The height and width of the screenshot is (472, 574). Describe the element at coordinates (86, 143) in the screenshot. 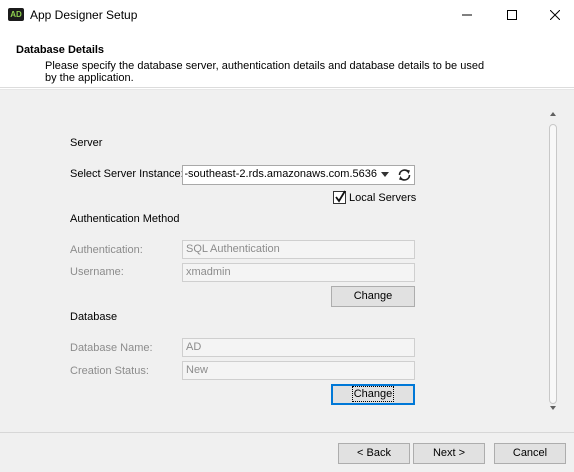

I see `server-section-title: Server` at that location.